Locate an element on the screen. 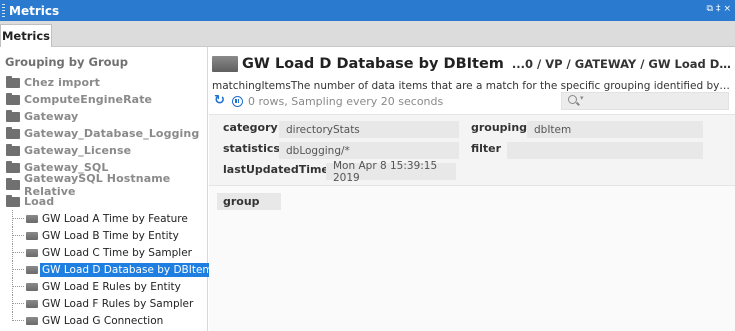 This screenshot has height=331, width=735. sampler-item-load-f: GW Load F Rules by Sampler is located at coordinates (104, 303).